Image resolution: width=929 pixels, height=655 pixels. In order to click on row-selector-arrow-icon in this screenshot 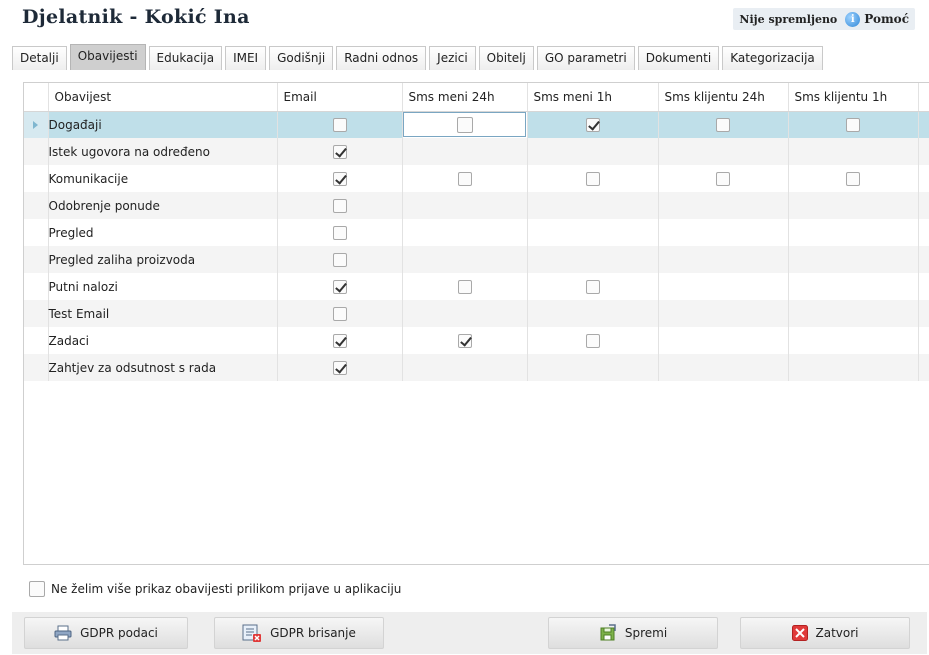, I will do `click(35, 124)`.